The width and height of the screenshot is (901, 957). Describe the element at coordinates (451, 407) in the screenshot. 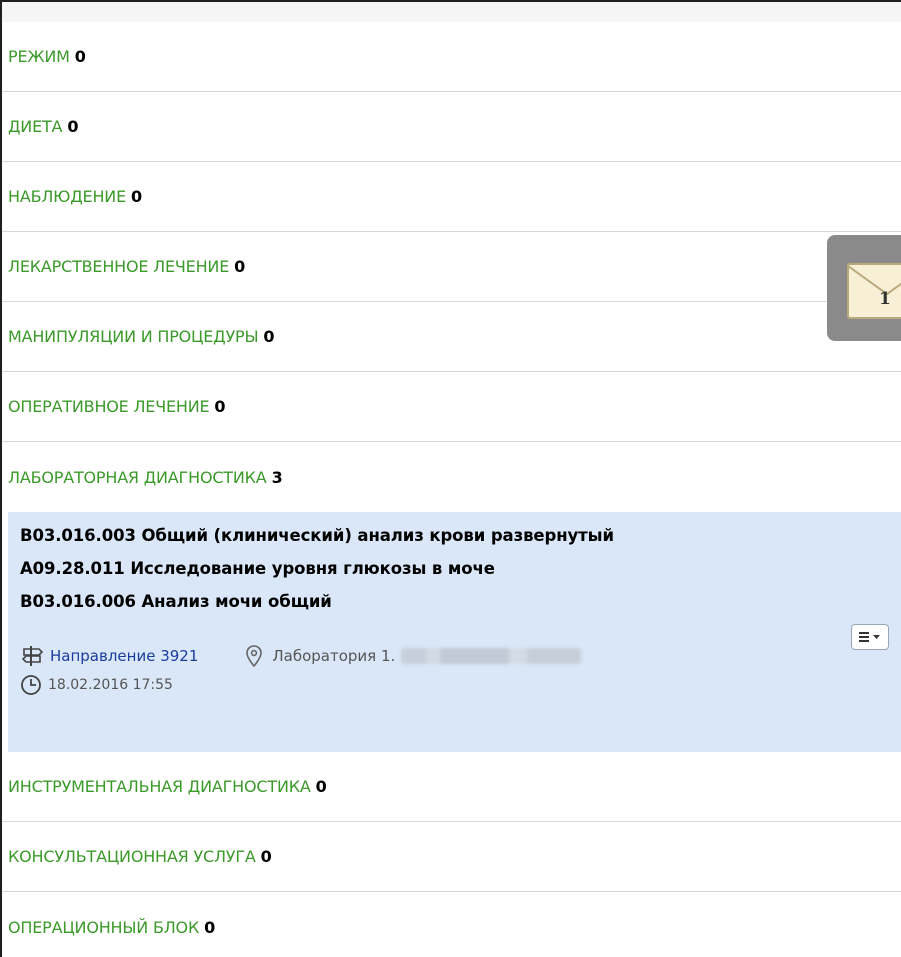

I see `section-surgical-treatment: ОПЕРАТИВНОЕ ЛЕЧЕНИЕ 0` at that location.